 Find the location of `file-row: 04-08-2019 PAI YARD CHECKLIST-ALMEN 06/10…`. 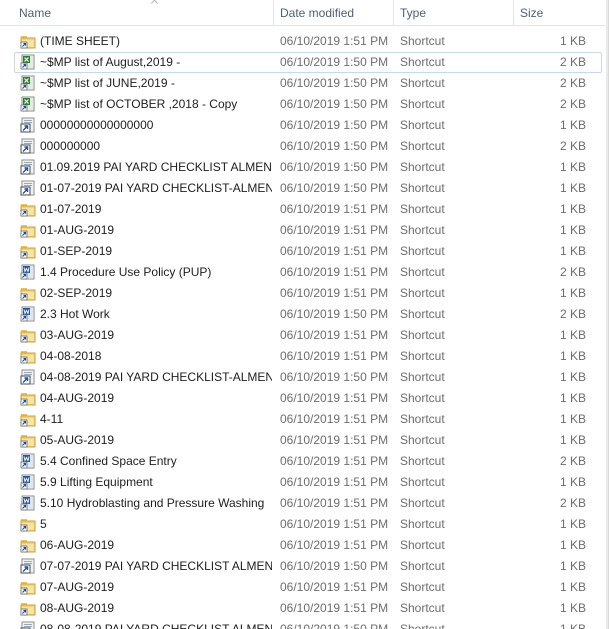

file-row: 04-08-2019 PAI YARD CHECKLIST-ALMEN 06/10… is located at coordinates (304, 377).